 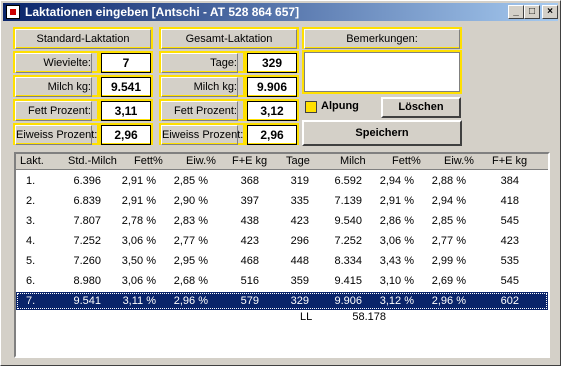 I want to click on table-cell: 319, so click(x=299, y=181).